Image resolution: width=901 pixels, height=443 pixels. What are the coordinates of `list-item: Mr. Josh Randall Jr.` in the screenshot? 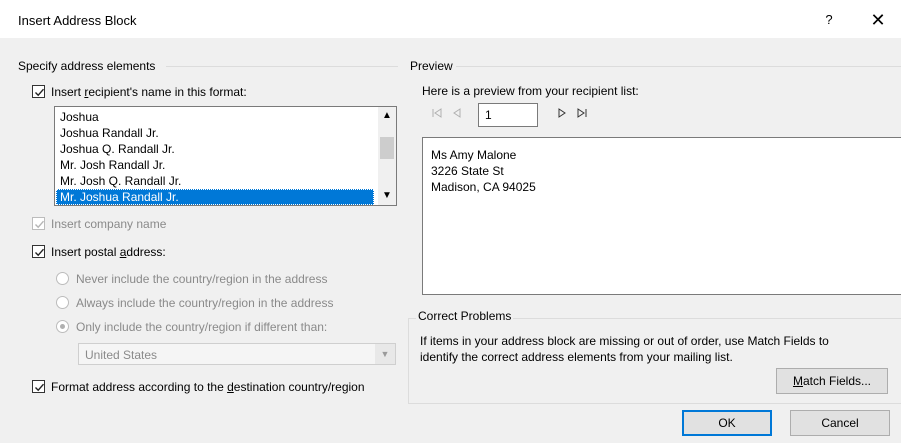 It's located at (215, 165).